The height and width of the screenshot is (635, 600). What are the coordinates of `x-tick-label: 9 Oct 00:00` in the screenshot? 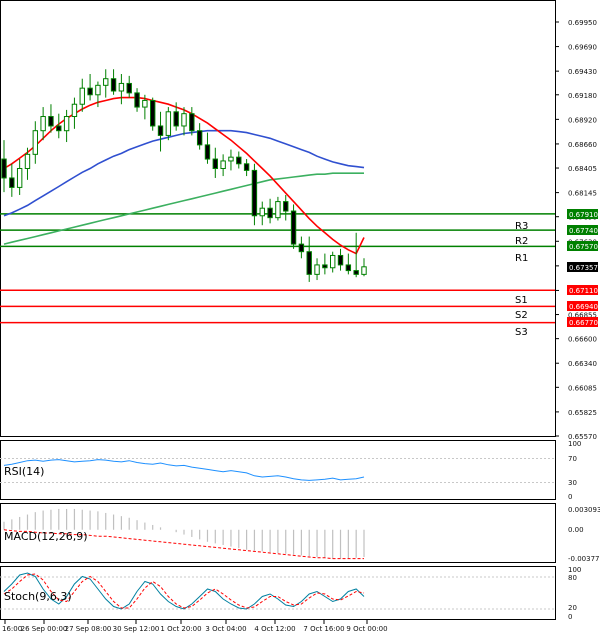 It's located at (366, 629).